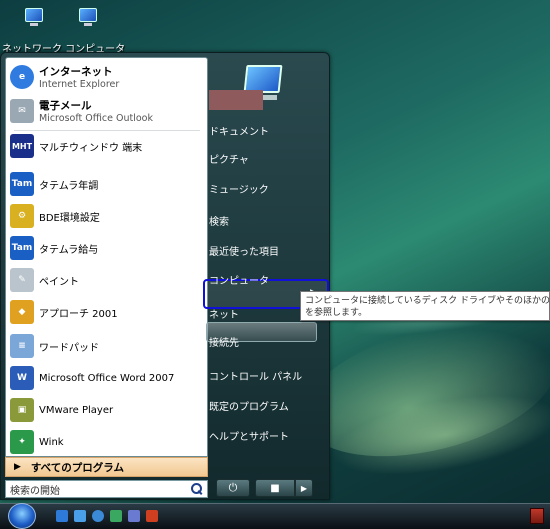  Describe the element at coordinates (51, 442) in the screenshot. I see `program-label: Wink` at that location.